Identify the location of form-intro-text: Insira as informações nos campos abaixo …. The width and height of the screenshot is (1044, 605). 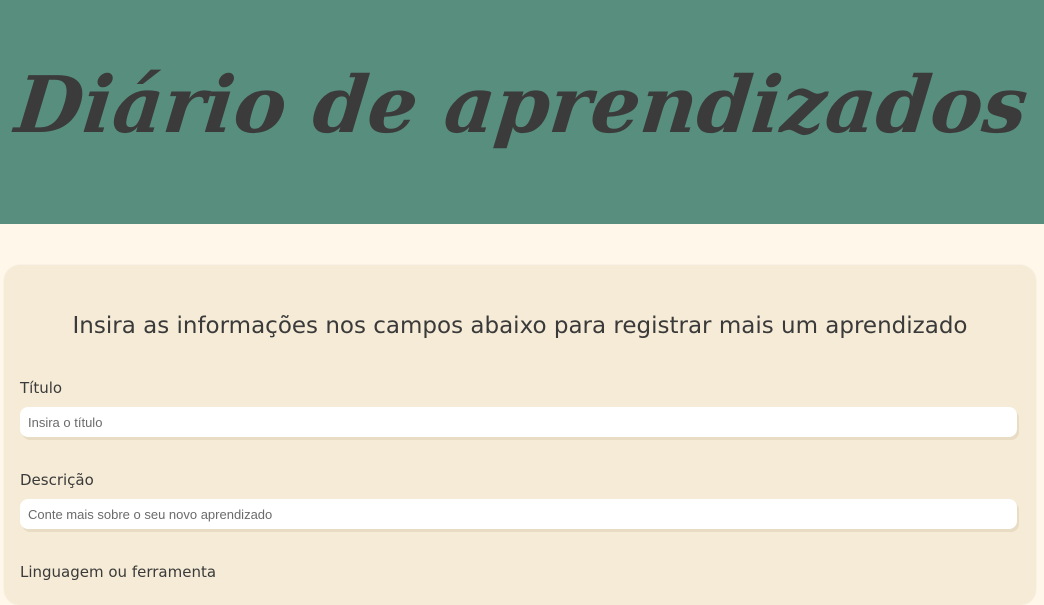
(520, 326).